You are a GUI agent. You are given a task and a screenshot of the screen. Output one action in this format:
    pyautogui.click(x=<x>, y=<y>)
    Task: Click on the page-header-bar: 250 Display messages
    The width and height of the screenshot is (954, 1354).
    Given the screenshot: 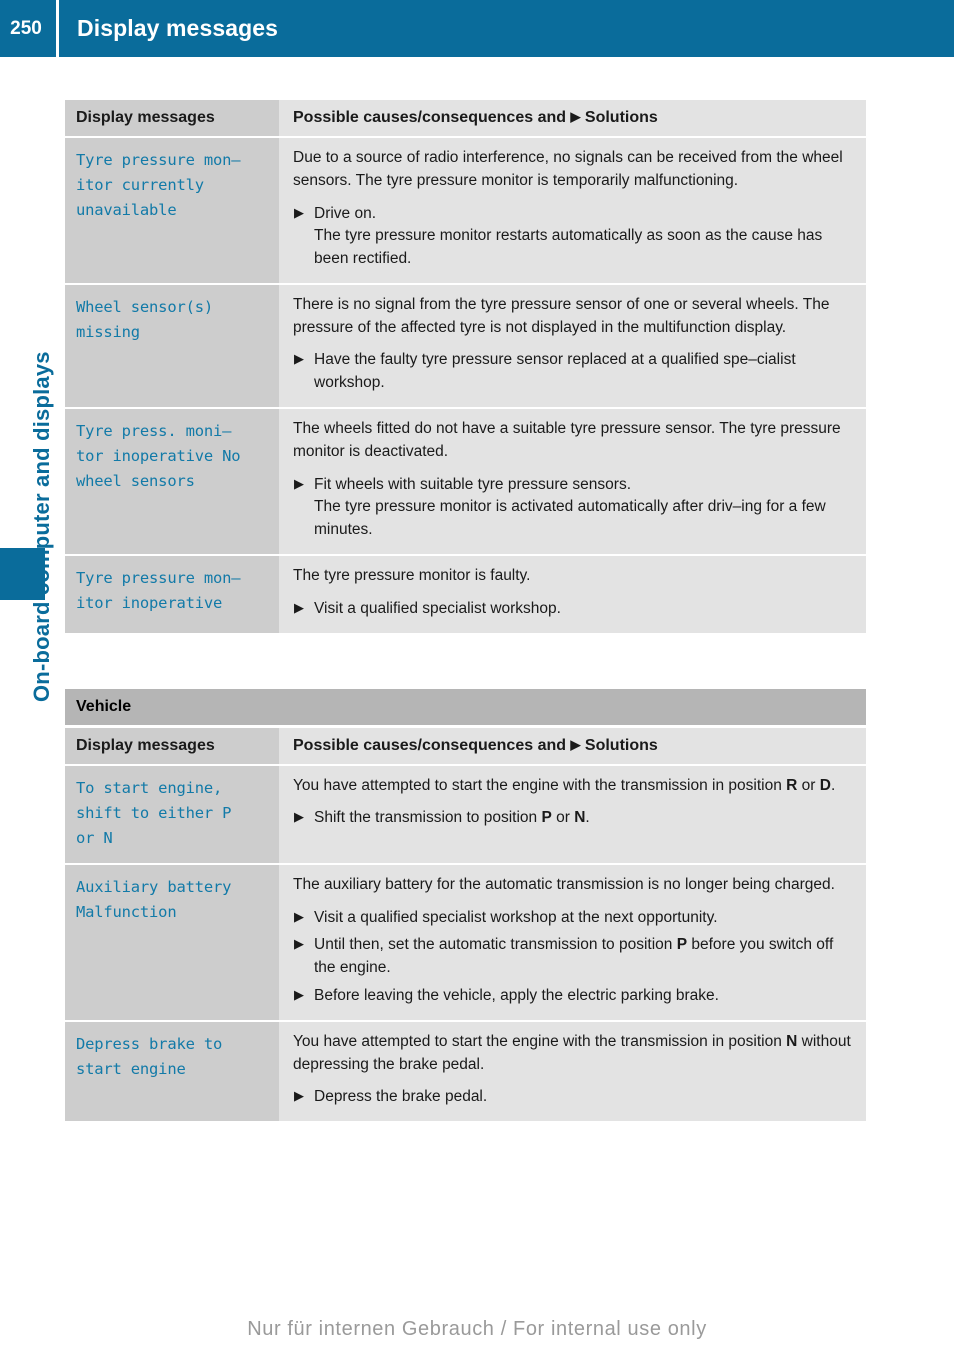 What is the action you would take?
    pyautogui.click(x=477, y=28)
    